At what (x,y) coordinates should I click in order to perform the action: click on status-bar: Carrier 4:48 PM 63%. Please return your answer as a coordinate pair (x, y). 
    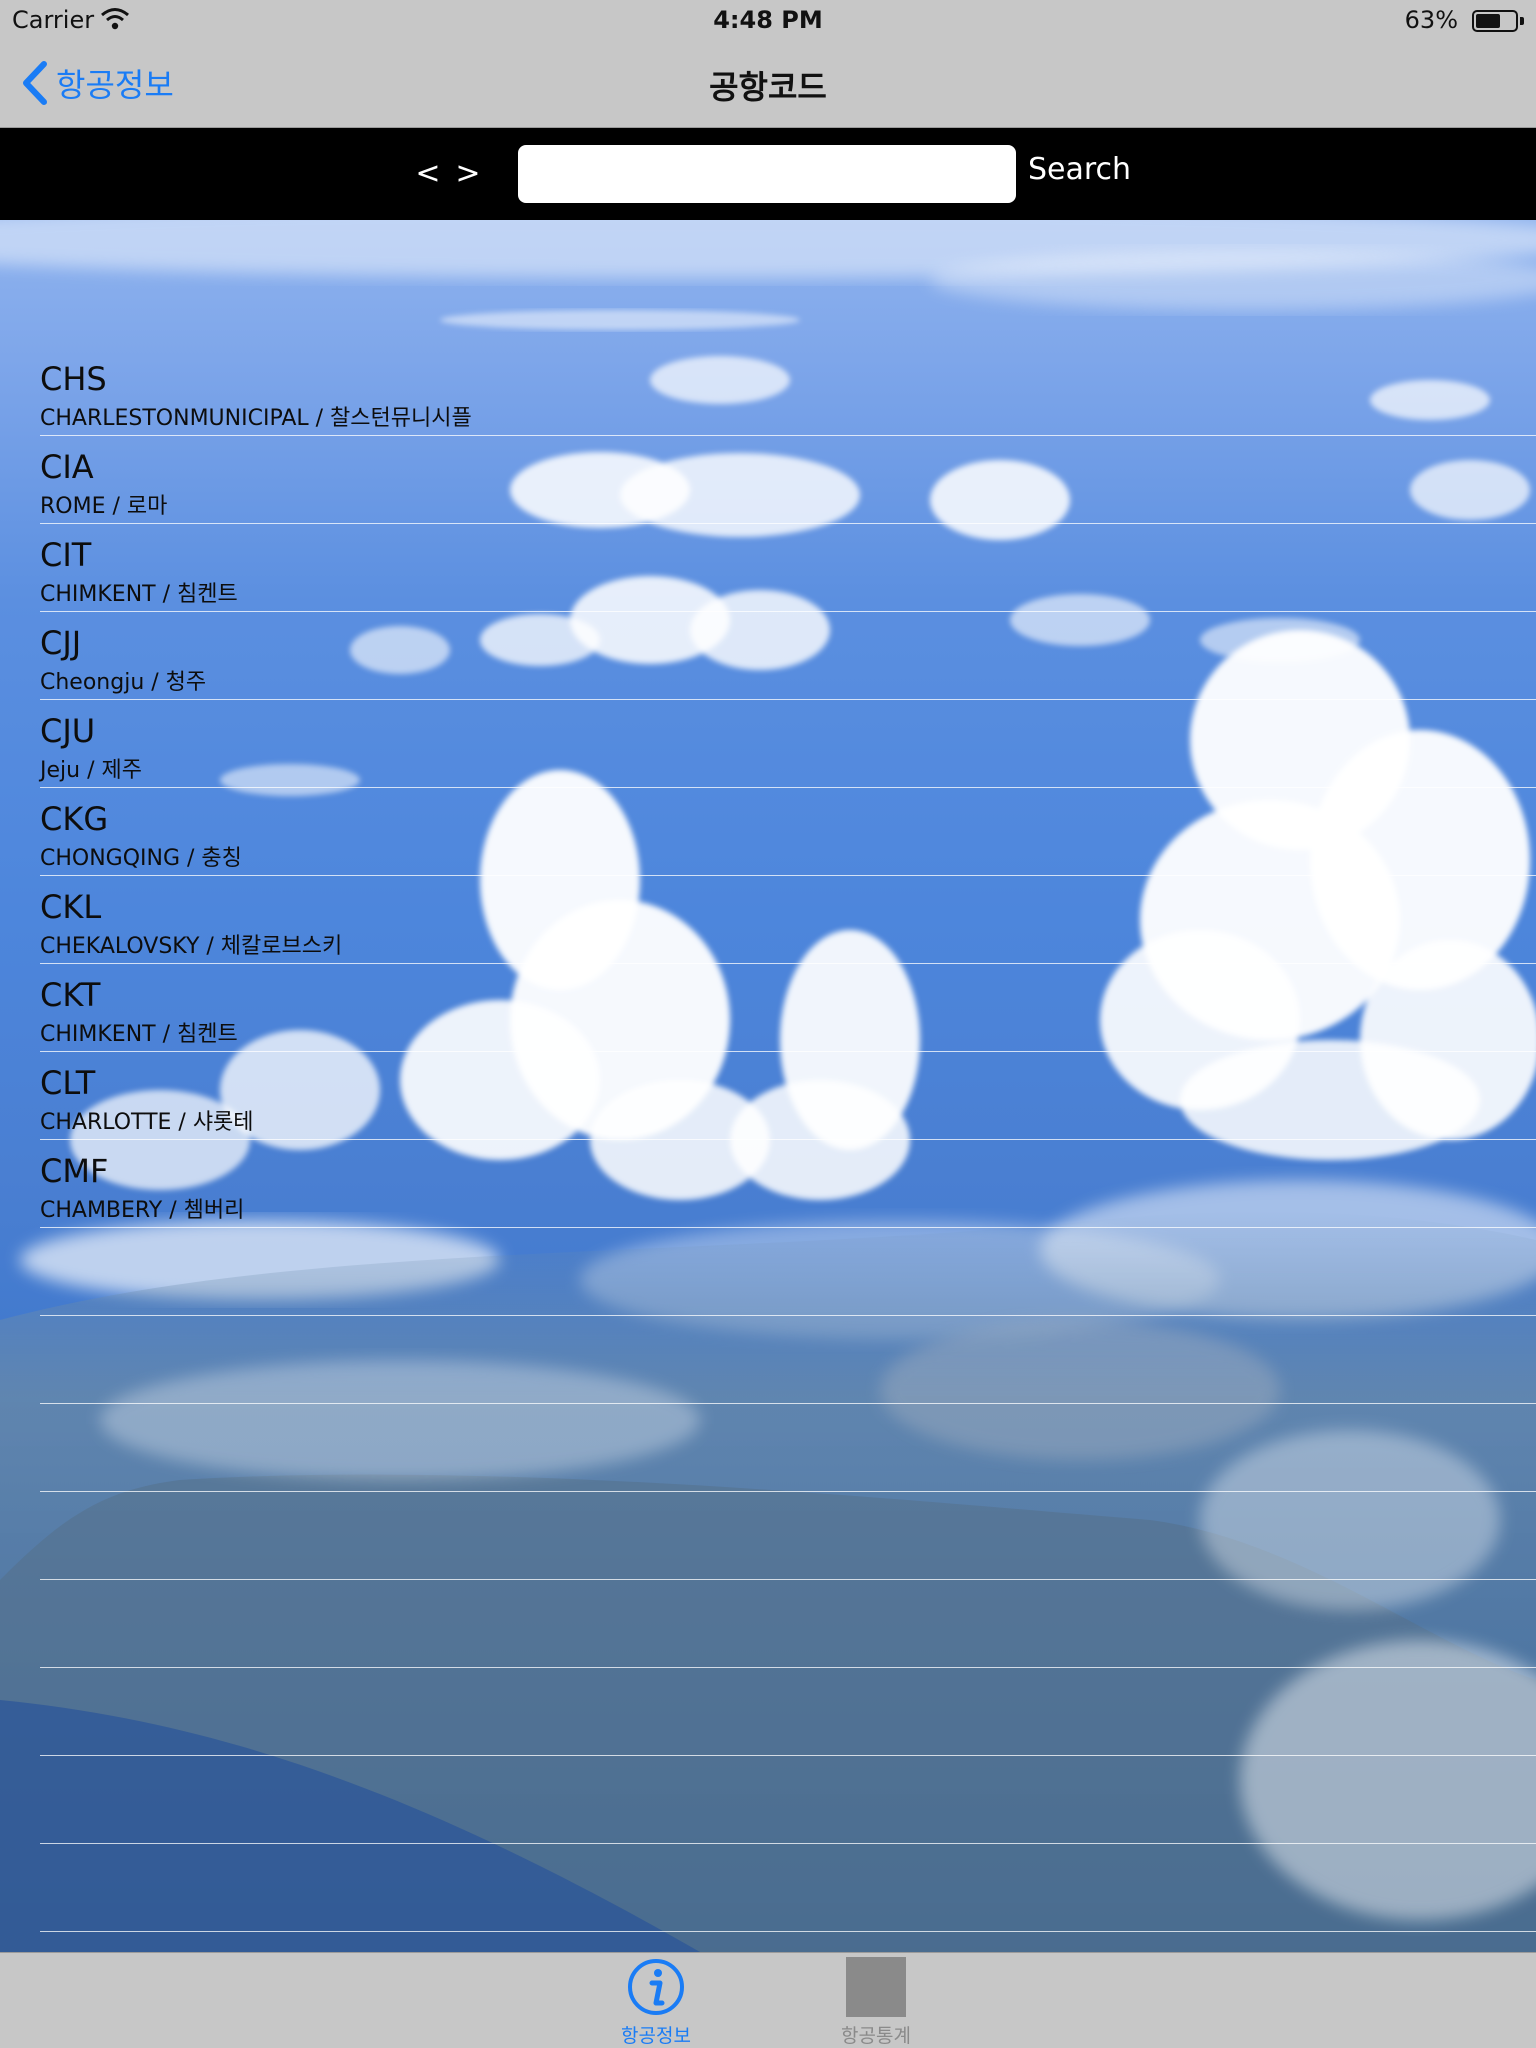
    Looking at the image, I should click on (768, 20).